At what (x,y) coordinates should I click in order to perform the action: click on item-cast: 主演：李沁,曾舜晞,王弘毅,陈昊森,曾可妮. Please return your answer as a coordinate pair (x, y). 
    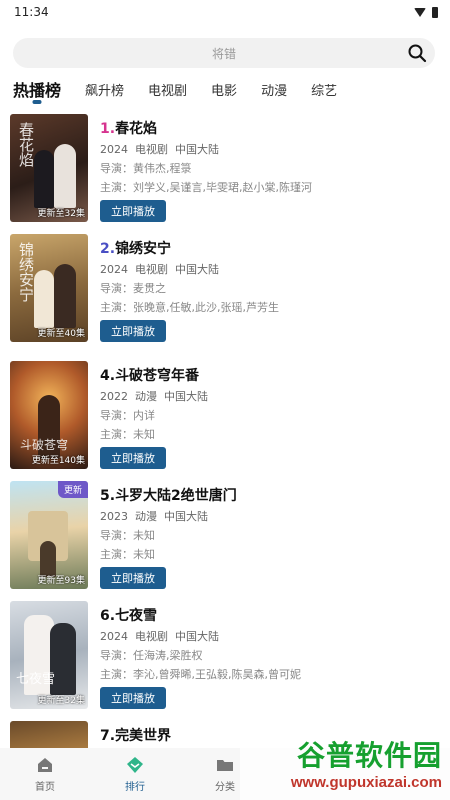
    Looking at the image, I should click on (200, 674).